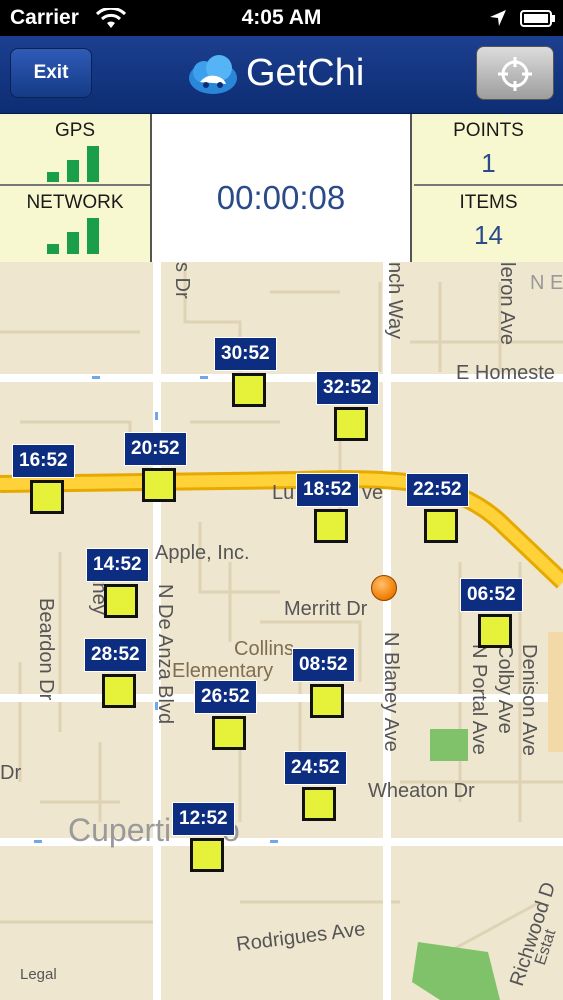 The width and height of the screenshot is (563, 1000). Describe the element at coordinates (373, 493) in the screenshot. I see `street-label: ve` at that location.